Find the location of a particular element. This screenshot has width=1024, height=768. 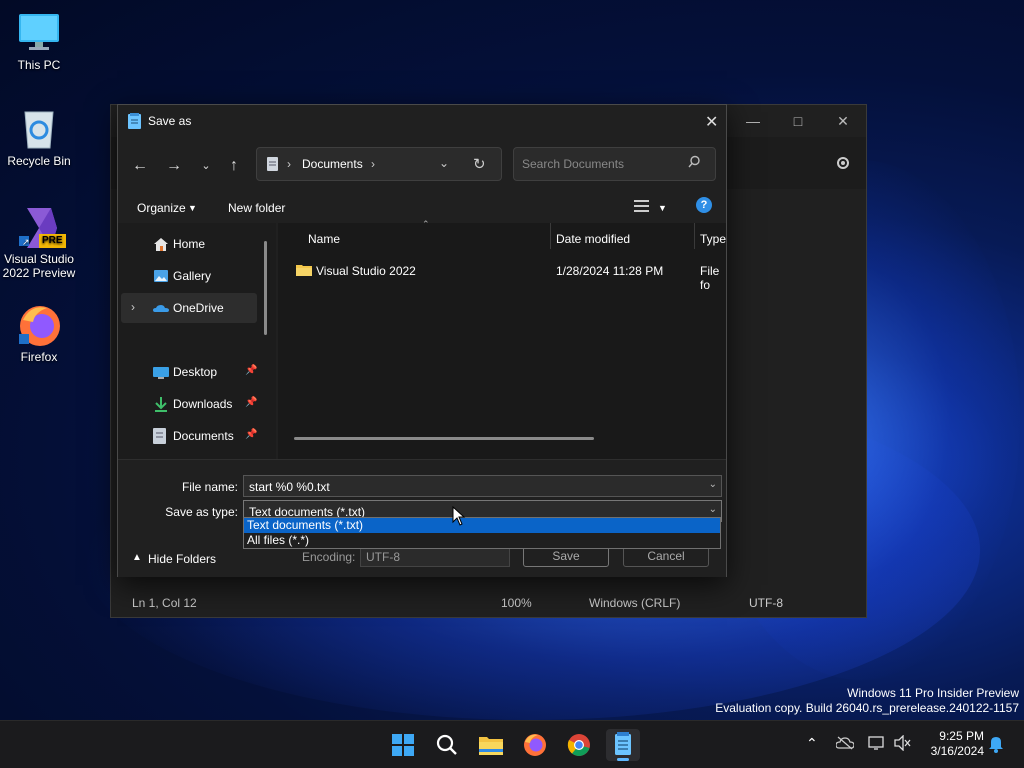

minimize-icon: — is located at coordinates (753, 121).